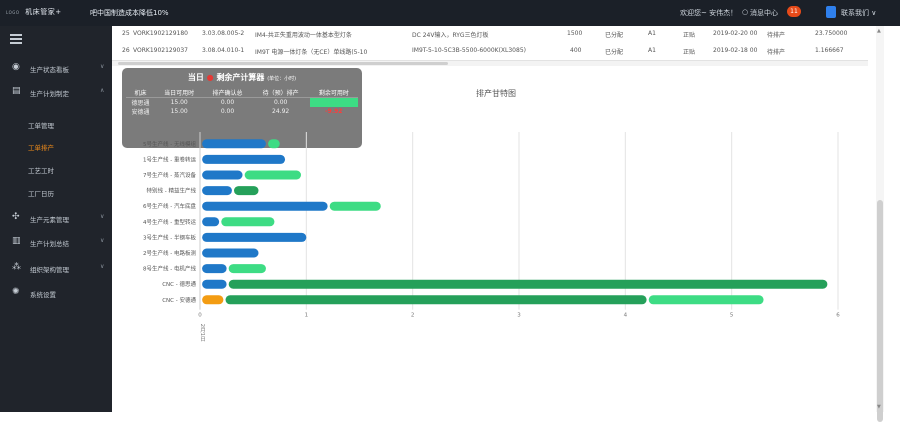  I want to click on gantt-row-label: 2号生产线 - 电路板测, so click(169, 253).